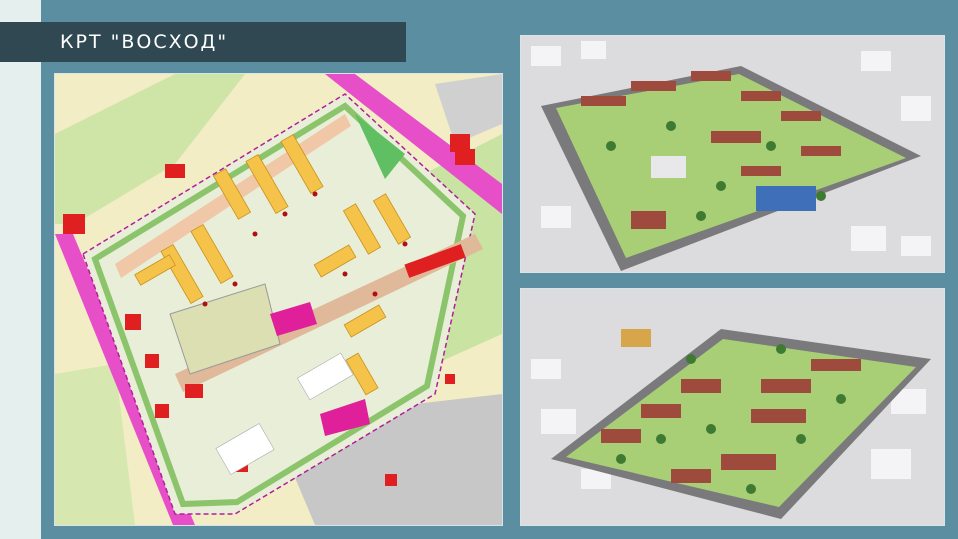 The width and height of the screenshot is (958, 539). I want to click on left-side-strip, so click(20, 269).